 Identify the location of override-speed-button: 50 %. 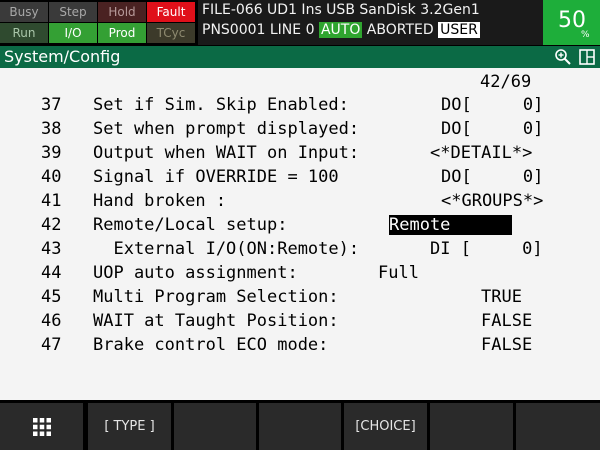
(571, 22).